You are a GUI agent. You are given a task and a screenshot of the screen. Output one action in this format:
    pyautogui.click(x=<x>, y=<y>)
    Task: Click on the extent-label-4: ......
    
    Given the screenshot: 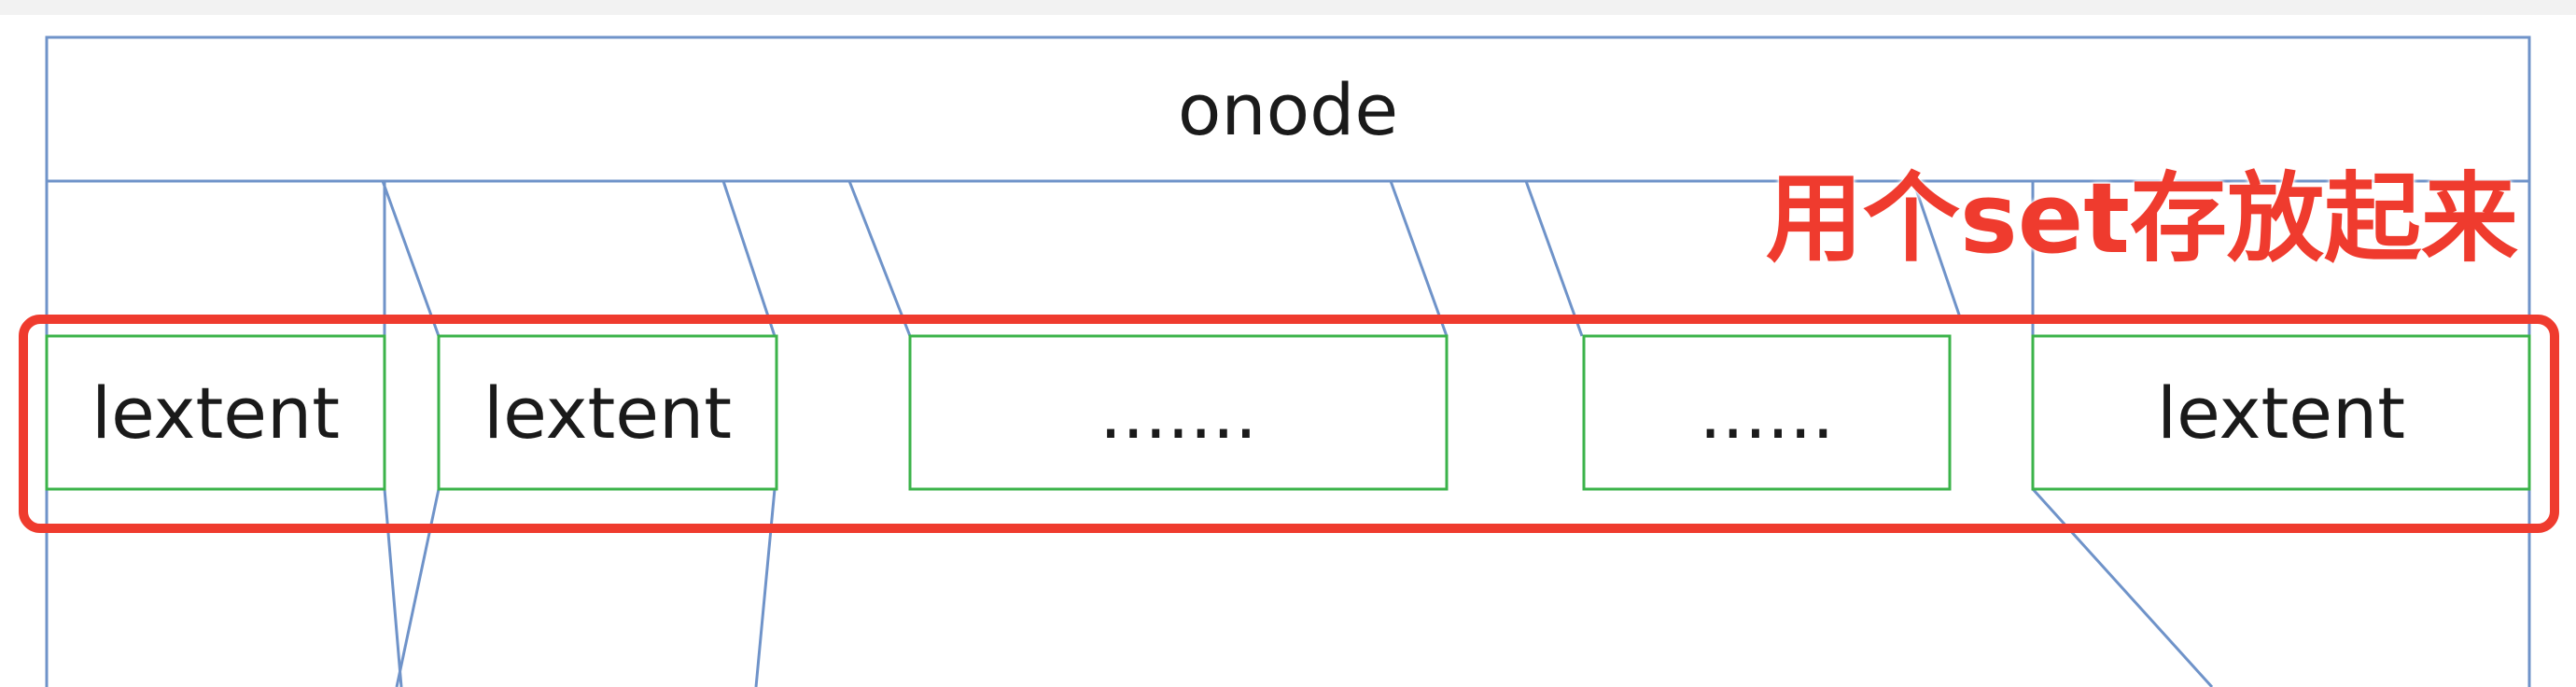 What is the action you would take?
    pyautogui.click(x=1767, y=413)
    